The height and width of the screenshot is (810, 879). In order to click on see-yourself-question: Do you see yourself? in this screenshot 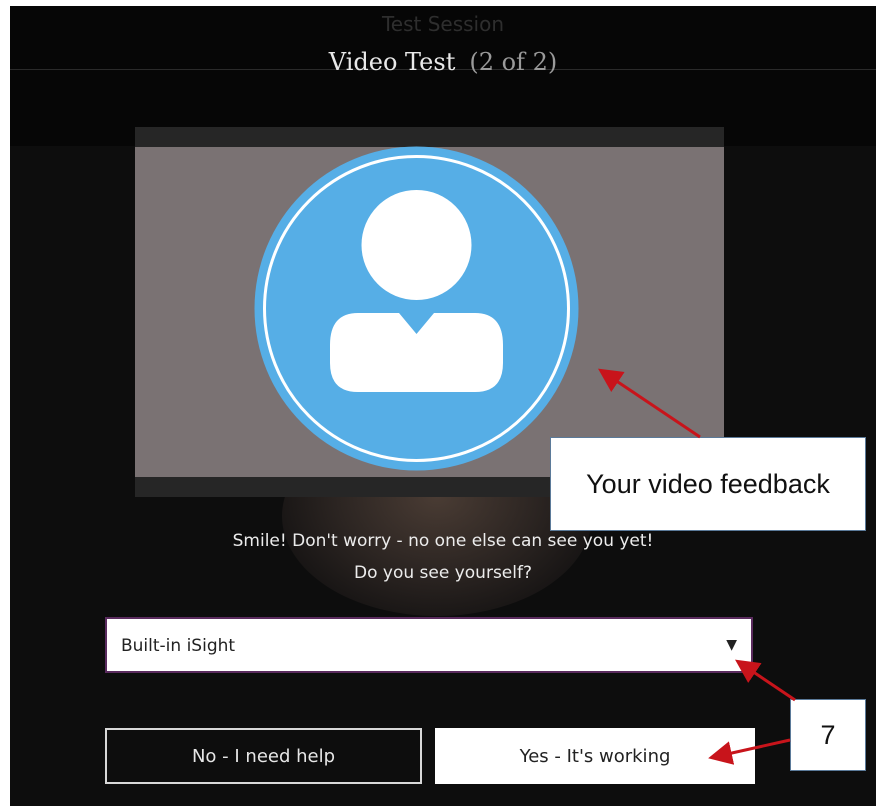, I will do `click(443, 573)`.